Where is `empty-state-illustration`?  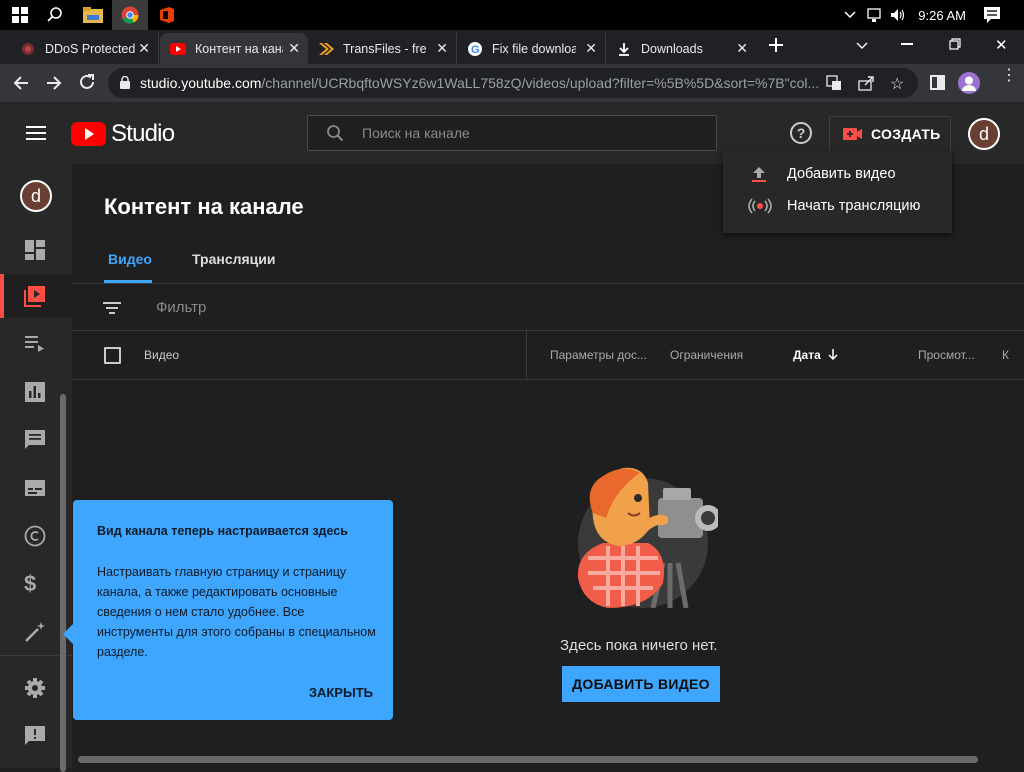 empty-state-illustration is located at coordinates (644, 533).